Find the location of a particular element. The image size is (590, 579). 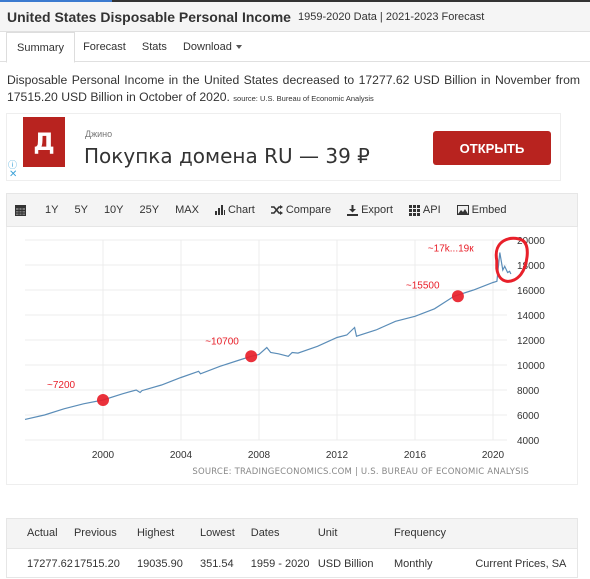

compare-button: Compare is located at coordinates (301, 210).